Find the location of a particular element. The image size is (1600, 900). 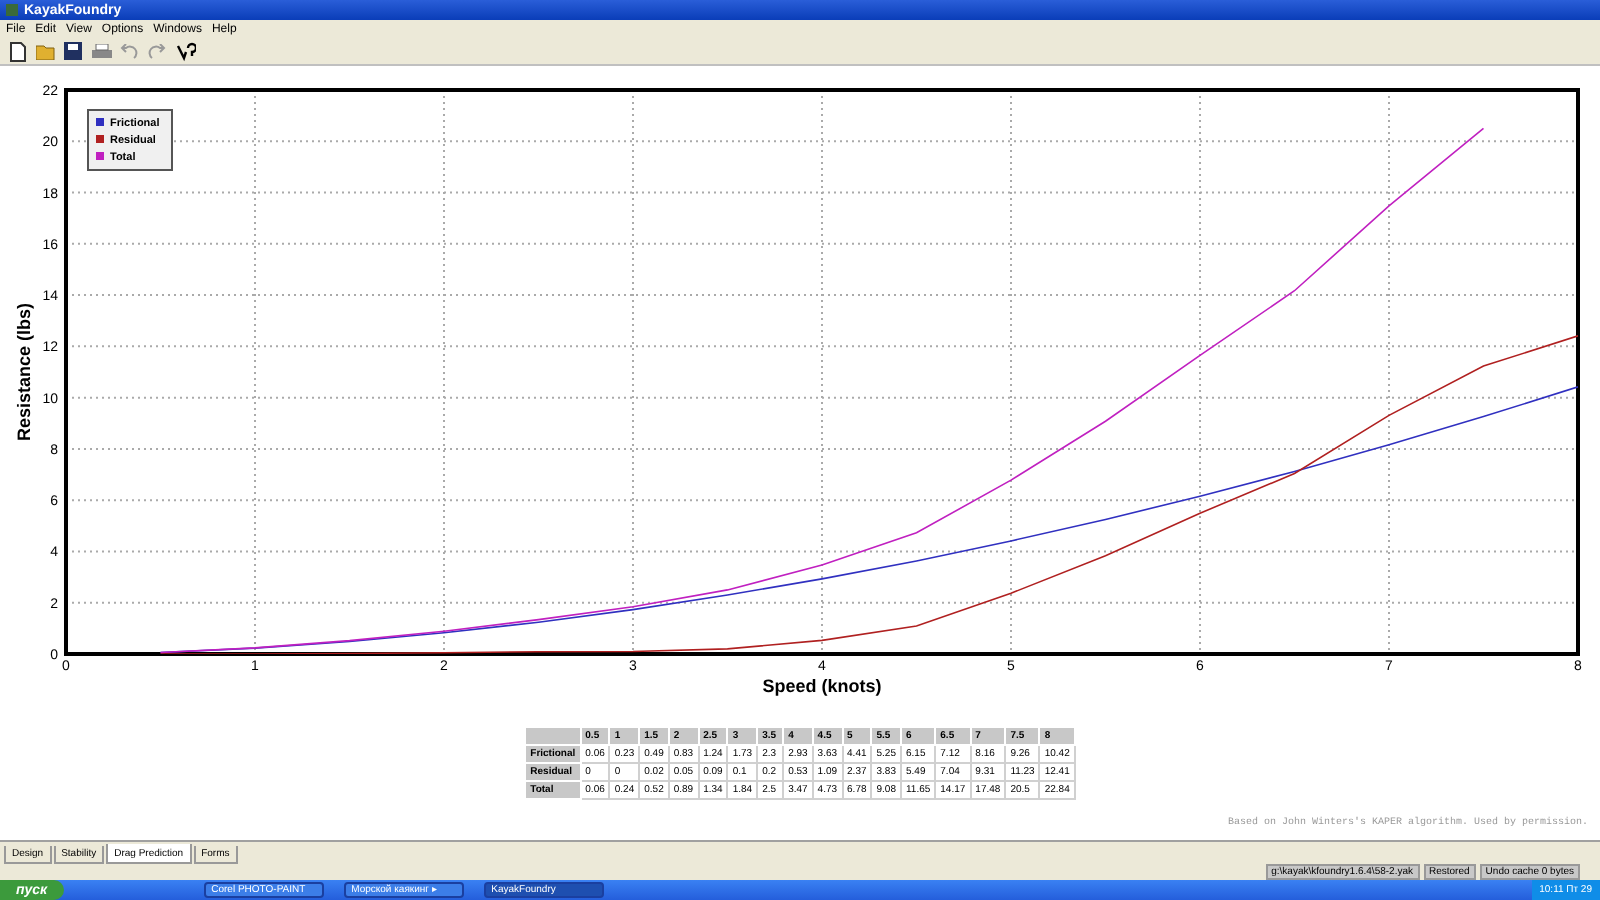

legend-box is located at coordinates (130, 140).